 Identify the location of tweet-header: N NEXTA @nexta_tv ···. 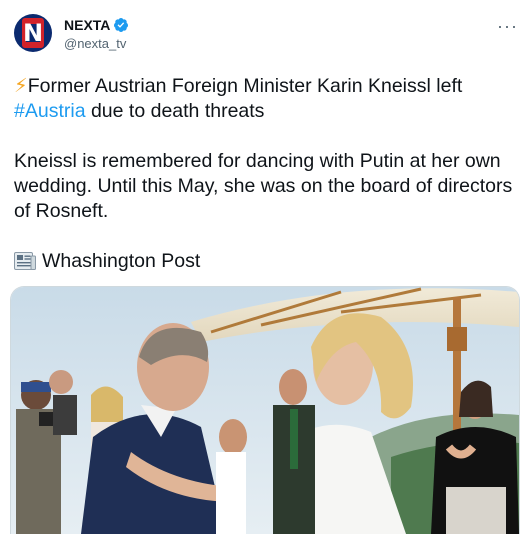
(266, 36).